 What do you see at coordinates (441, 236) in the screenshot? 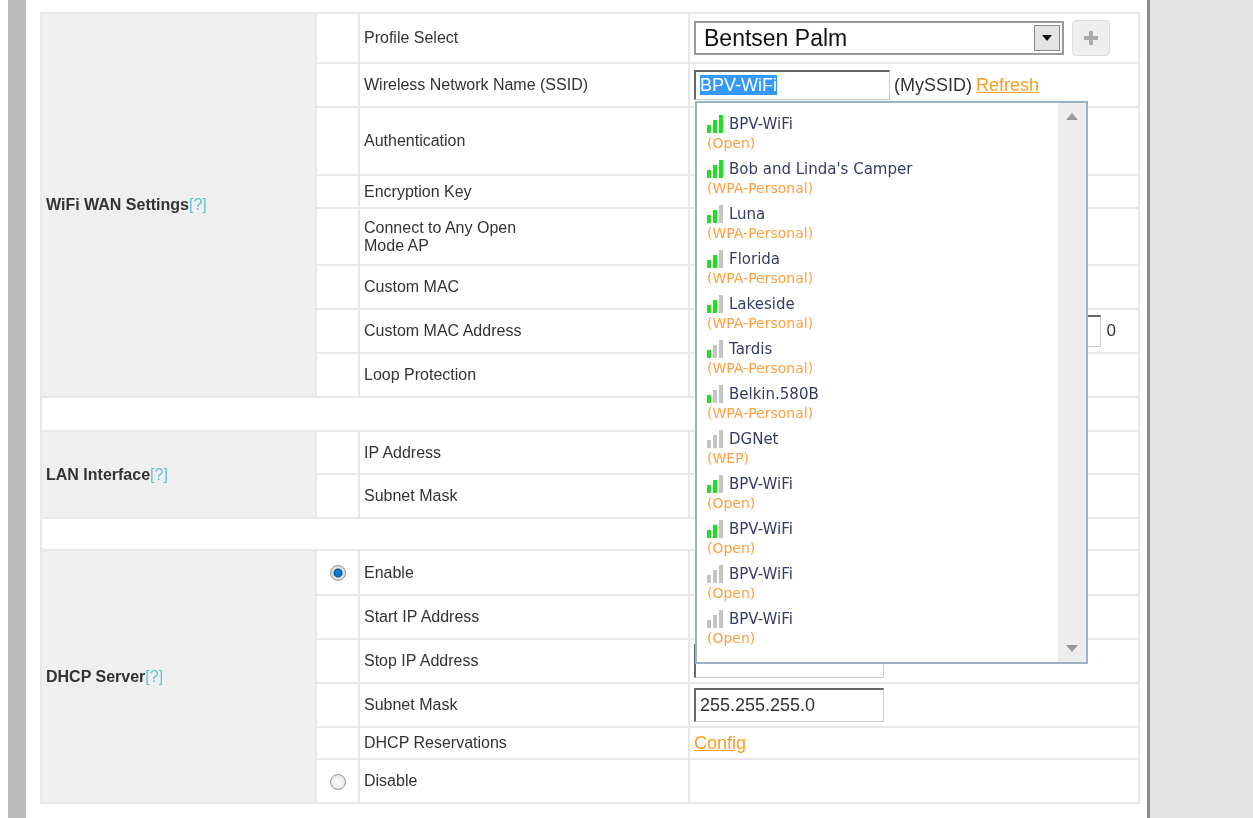
I see `field-label: Connect to Any Open Mode AP` at bounding box center [441, 236].